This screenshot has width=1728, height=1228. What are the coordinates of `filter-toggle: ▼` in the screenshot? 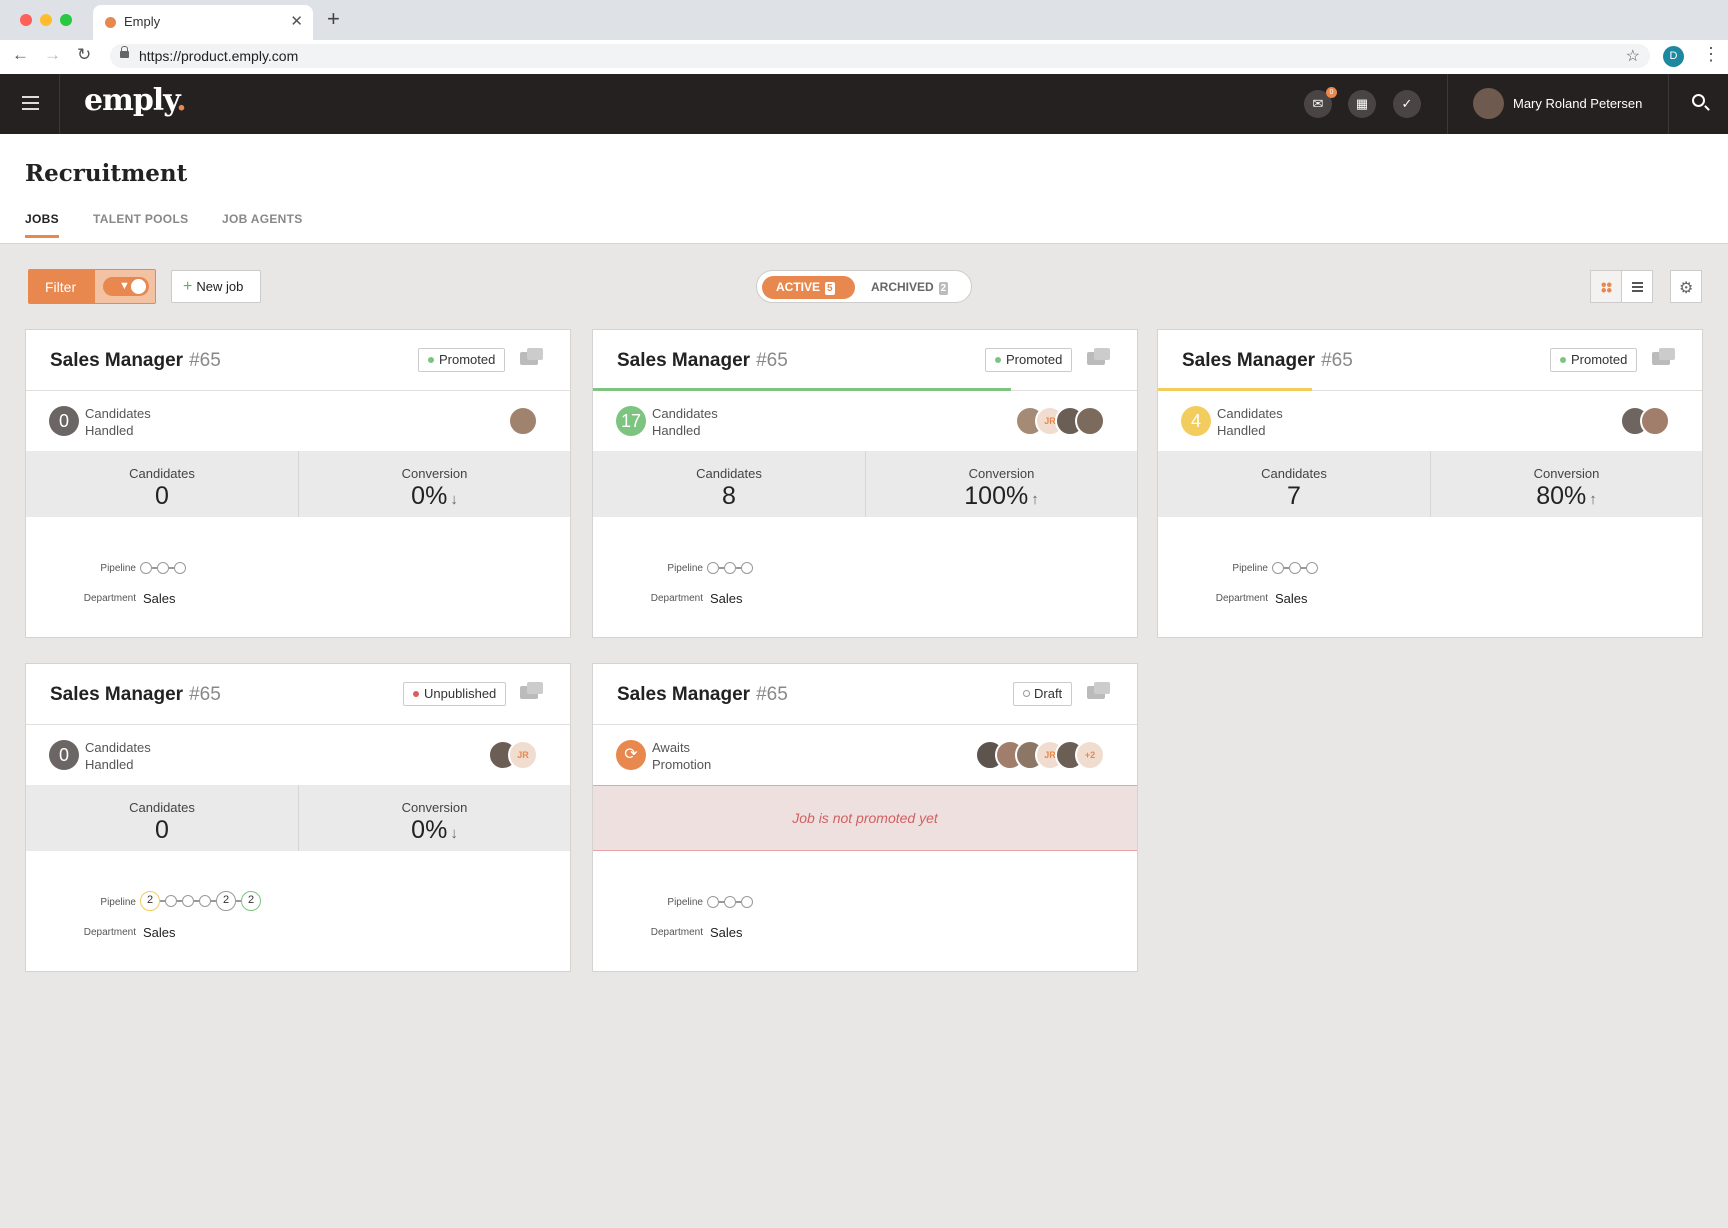 It's located at (125, 286).